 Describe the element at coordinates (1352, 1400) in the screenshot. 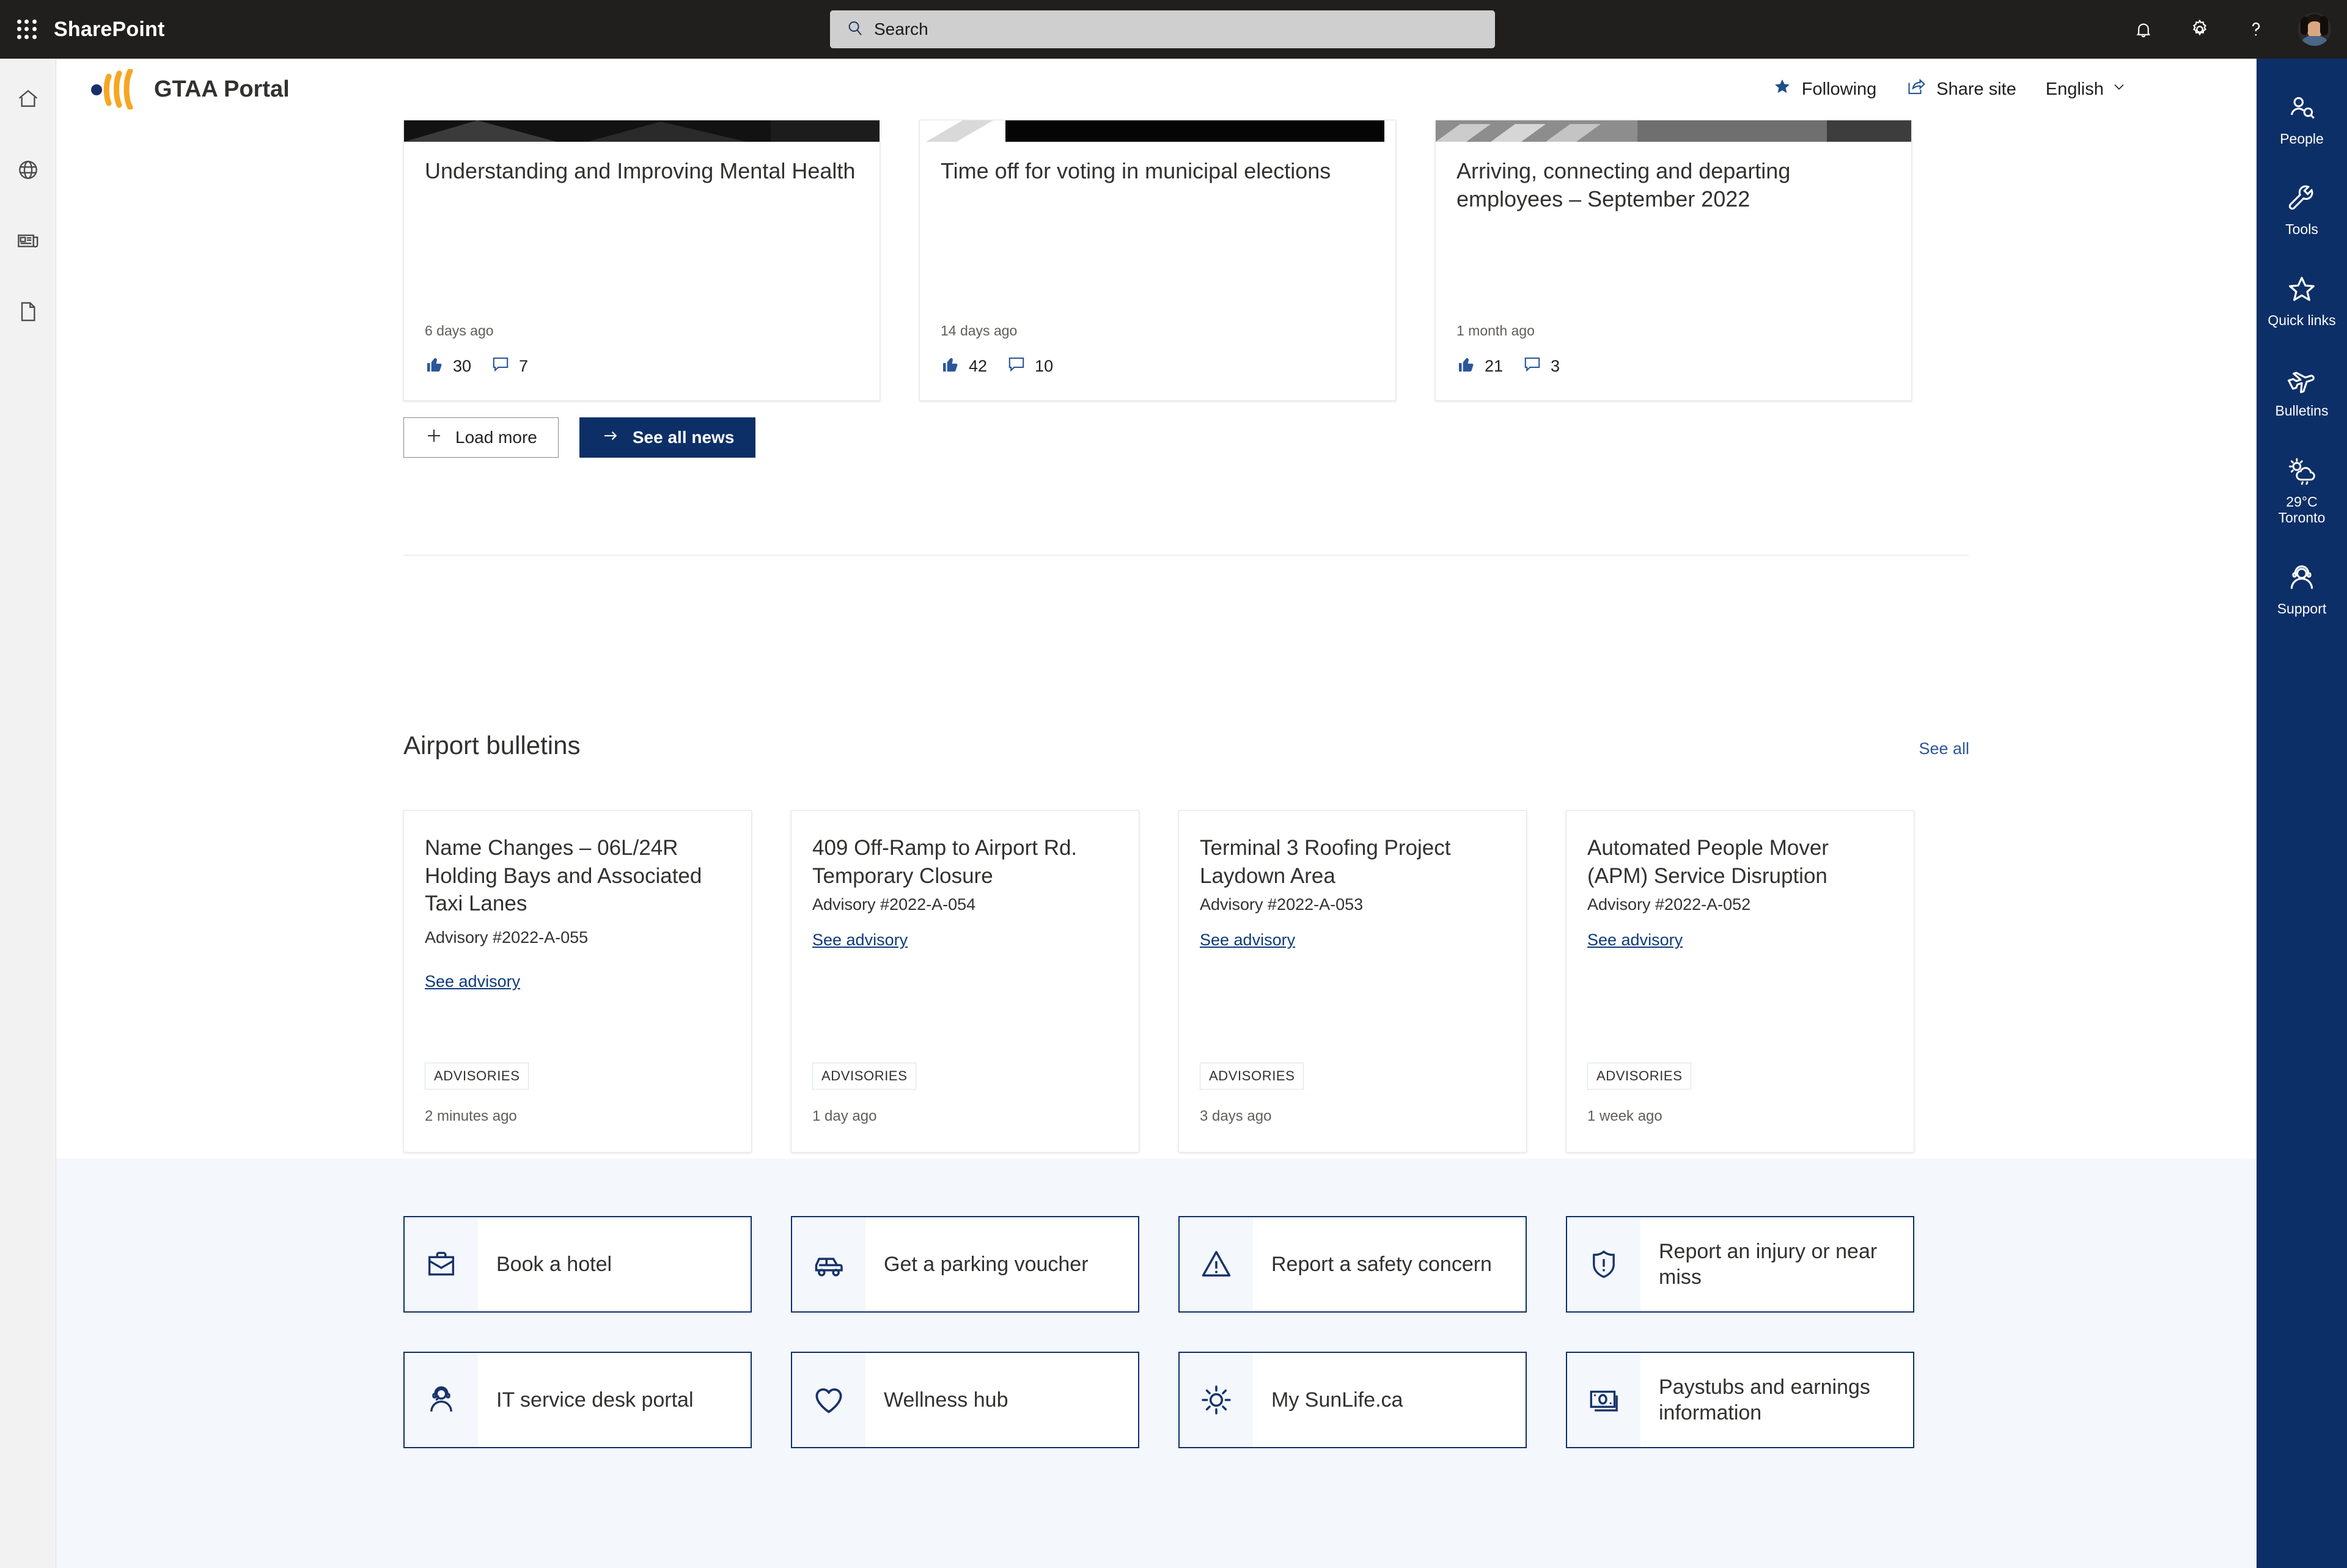

I see `quick-link-tile-my-sunlife-ca: My SunLife.ca` at that location.